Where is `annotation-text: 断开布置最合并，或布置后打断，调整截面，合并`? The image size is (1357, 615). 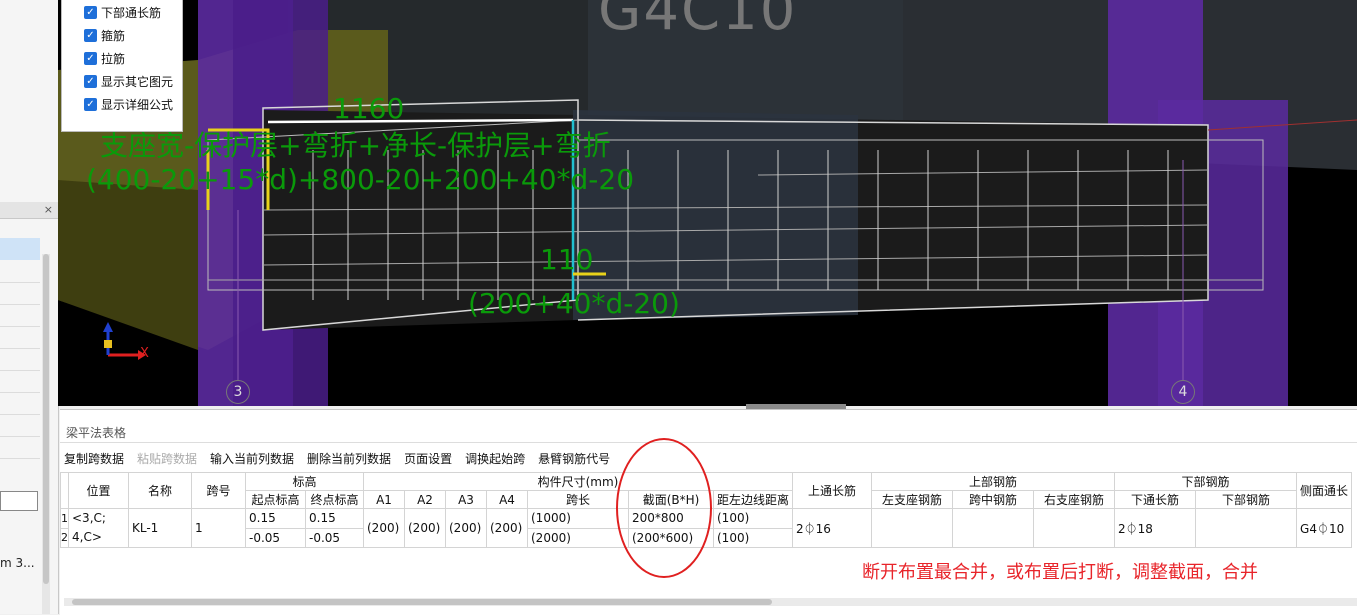
annotation-text: 断开布置最合并，或布置后打断，调整截面，合并 is located at coordinates (1060, 572).